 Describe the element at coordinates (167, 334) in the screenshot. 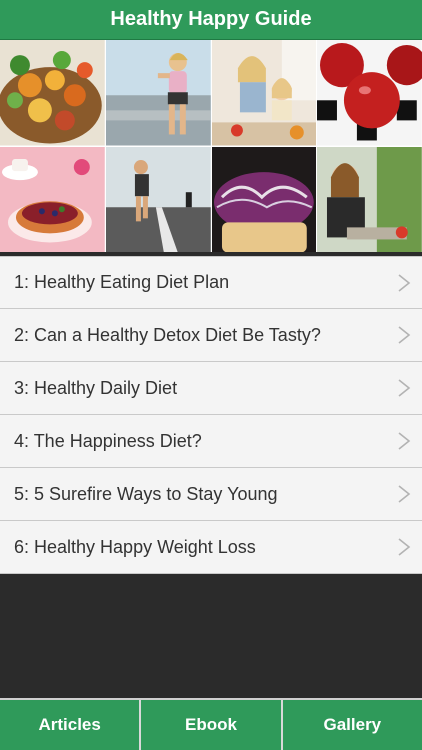

I see `article-title: 2: Can a Healthy Detox Diet Be Tasty?` at that location.